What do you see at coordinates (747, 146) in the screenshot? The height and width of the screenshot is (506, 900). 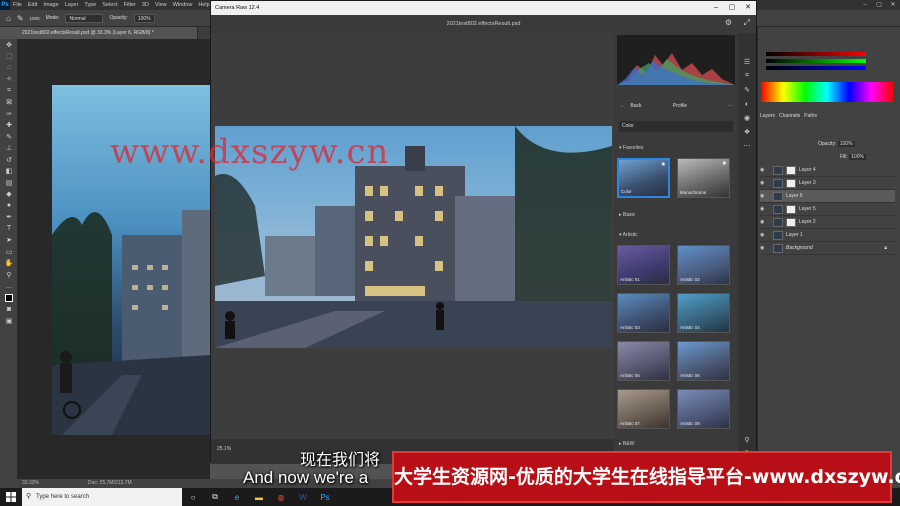 I see `more-icon: ⋯` at bounding box center [747, 146].